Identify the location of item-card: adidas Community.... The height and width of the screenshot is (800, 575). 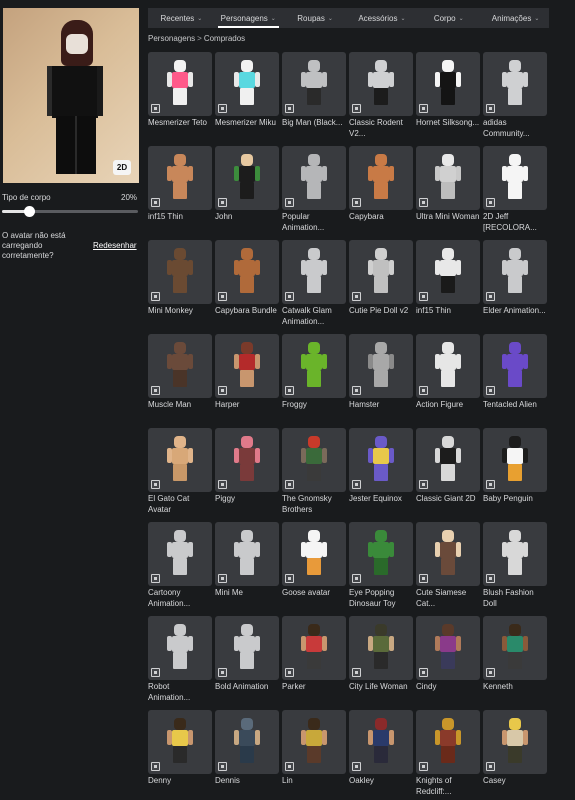
(515, 97).